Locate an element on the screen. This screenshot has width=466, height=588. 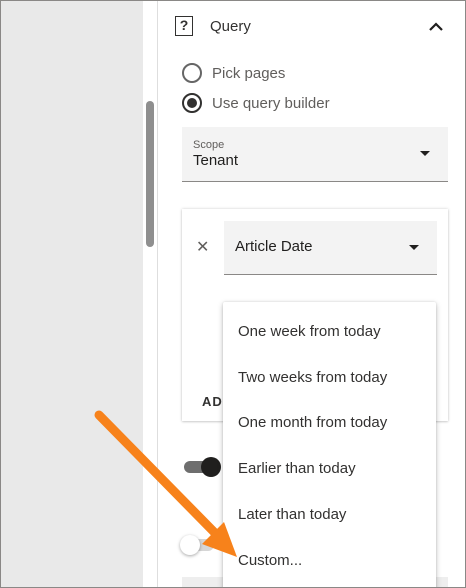
toggle-switch-off is located at coordinates (197, 545).